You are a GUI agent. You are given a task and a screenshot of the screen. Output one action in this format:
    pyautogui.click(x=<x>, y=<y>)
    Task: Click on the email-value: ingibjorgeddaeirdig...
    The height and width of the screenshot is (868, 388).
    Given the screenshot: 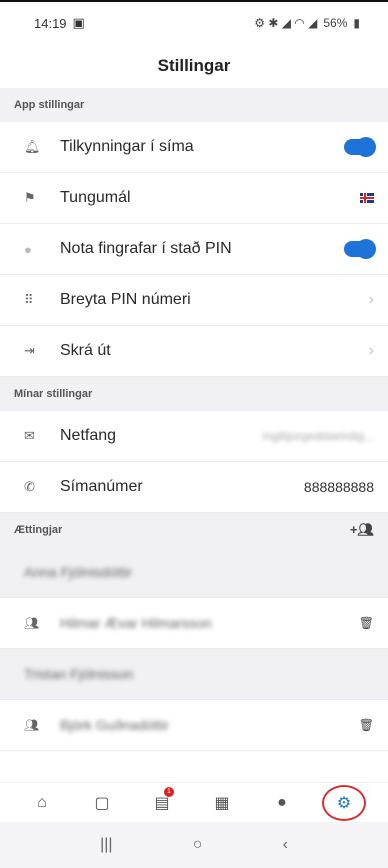 What is the action you would take?
    pyautogui.click(x=318, y=436)
    